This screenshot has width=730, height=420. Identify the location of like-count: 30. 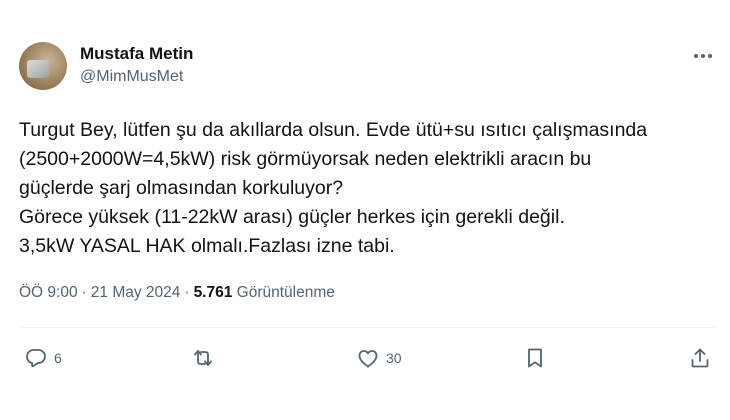
(394, 358).